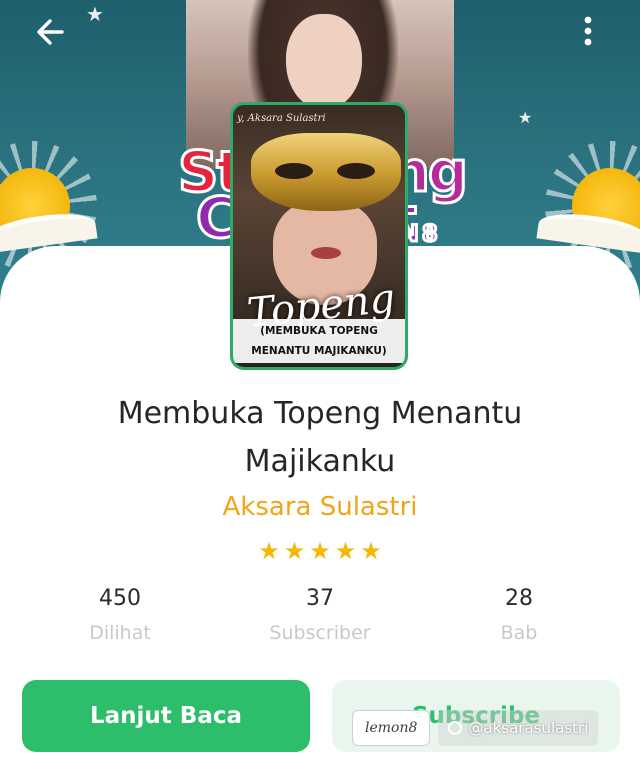  Describe the element at coordinates (326, 253) in the screenshot. I see `cover-lips` at that location.